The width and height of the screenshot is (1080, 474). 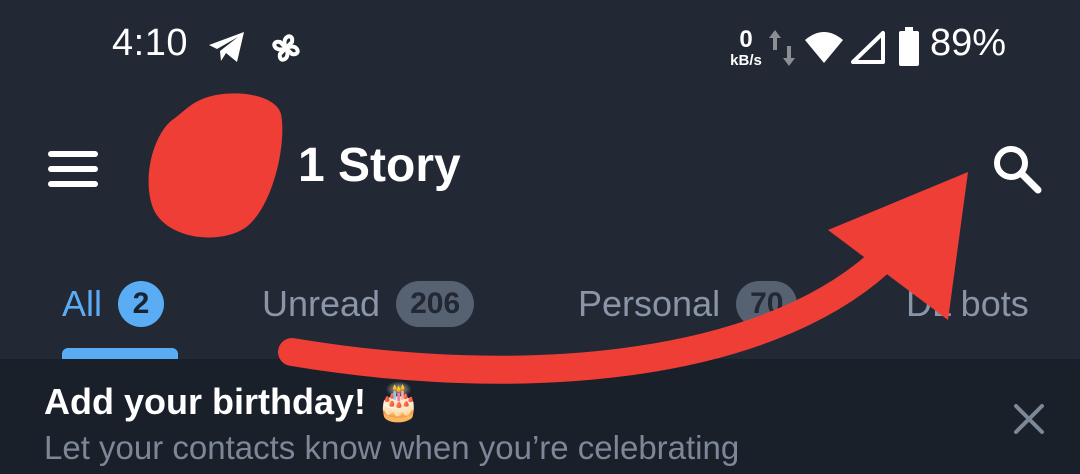 What do you see at coordinates (868, 49) in the screenshot?
I see `signal-icon` at bounding box center [868, 49].